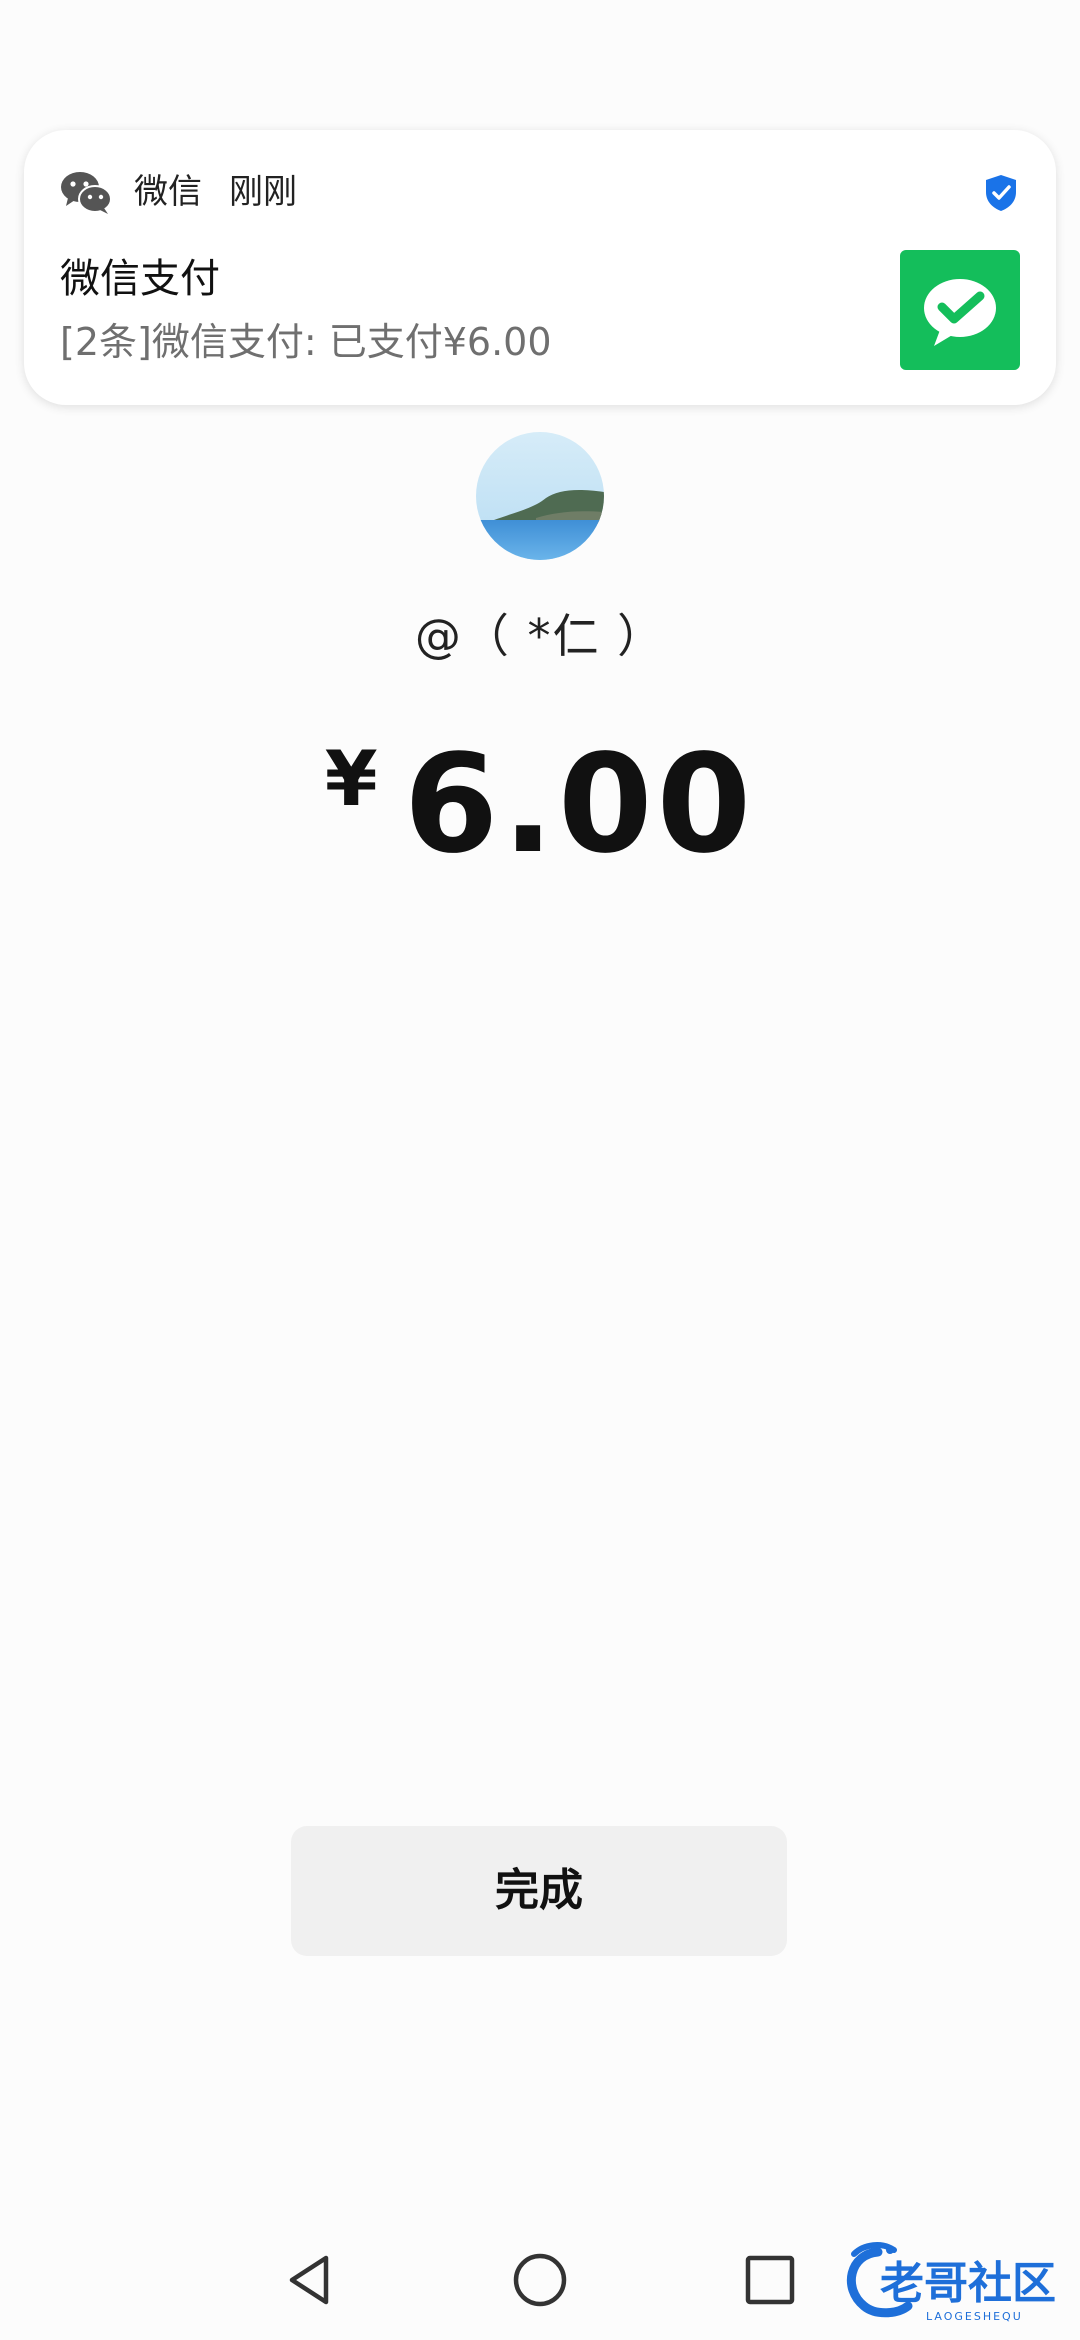 The image size is (1080, 2340). What do you see at coordinates (770, 2280) in the screenshot?
I see `recents-square-icon` at bounding box center [770, 2280].